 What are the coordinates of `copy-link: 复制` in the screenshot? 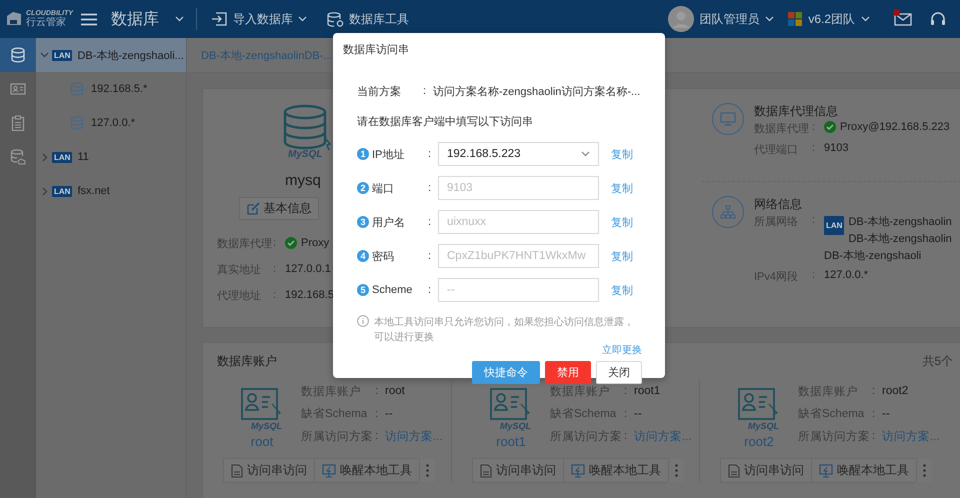 It's located at (622, 154).